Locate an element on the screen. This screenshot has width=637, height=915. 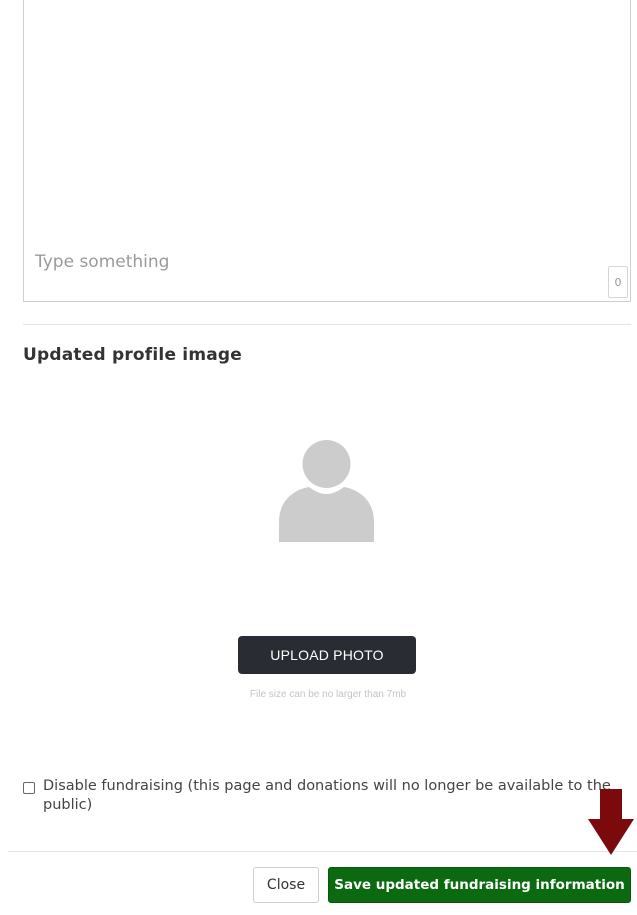
close-button: Close is located at coordinates (286, 885).